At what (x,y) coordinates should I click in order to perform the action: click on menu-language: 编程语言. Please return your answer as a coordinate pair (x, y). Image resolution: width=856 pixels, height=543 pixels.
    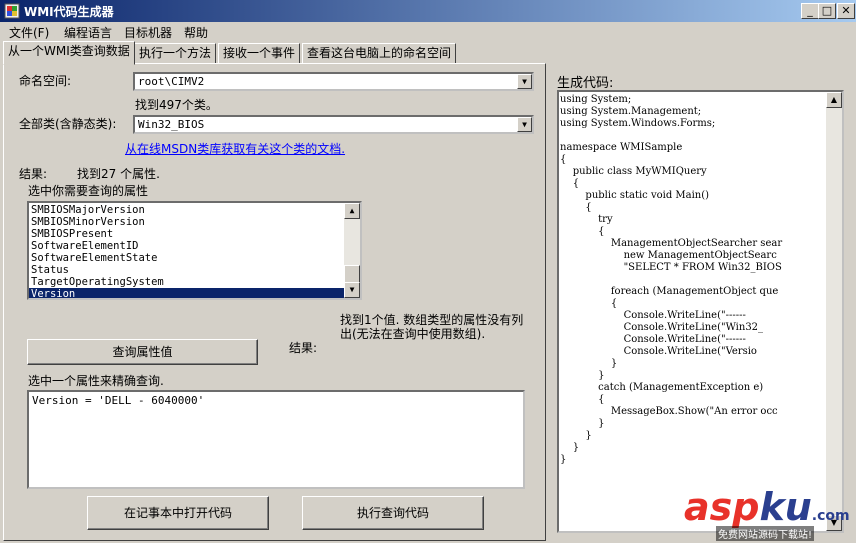
    Looking at the image, I should click on (88, 32).